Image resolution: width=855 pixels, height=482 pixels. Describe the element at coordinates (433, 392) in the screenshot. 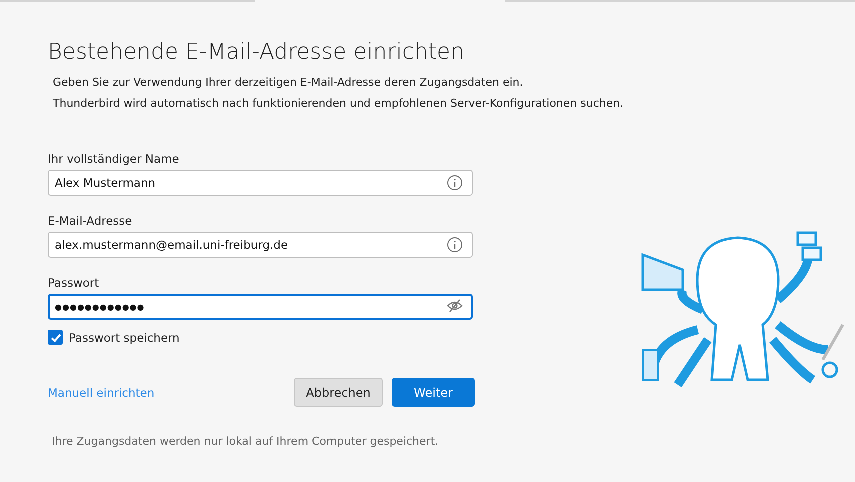

I see `continue-button: Weiter` at that location.